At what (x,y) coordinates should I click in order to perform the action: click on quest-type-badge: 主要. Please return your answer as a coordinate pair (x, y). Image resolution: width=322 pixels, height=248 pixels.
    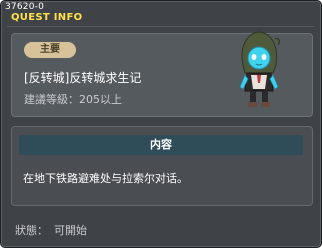
    Looking at the image, I should click on (50, 50).